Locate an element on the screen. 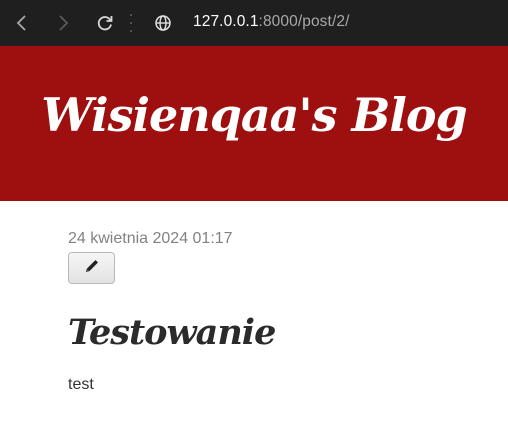 The width and height of the screenshot is (508, 448). post-body: test is located at coordinates (81, 384).